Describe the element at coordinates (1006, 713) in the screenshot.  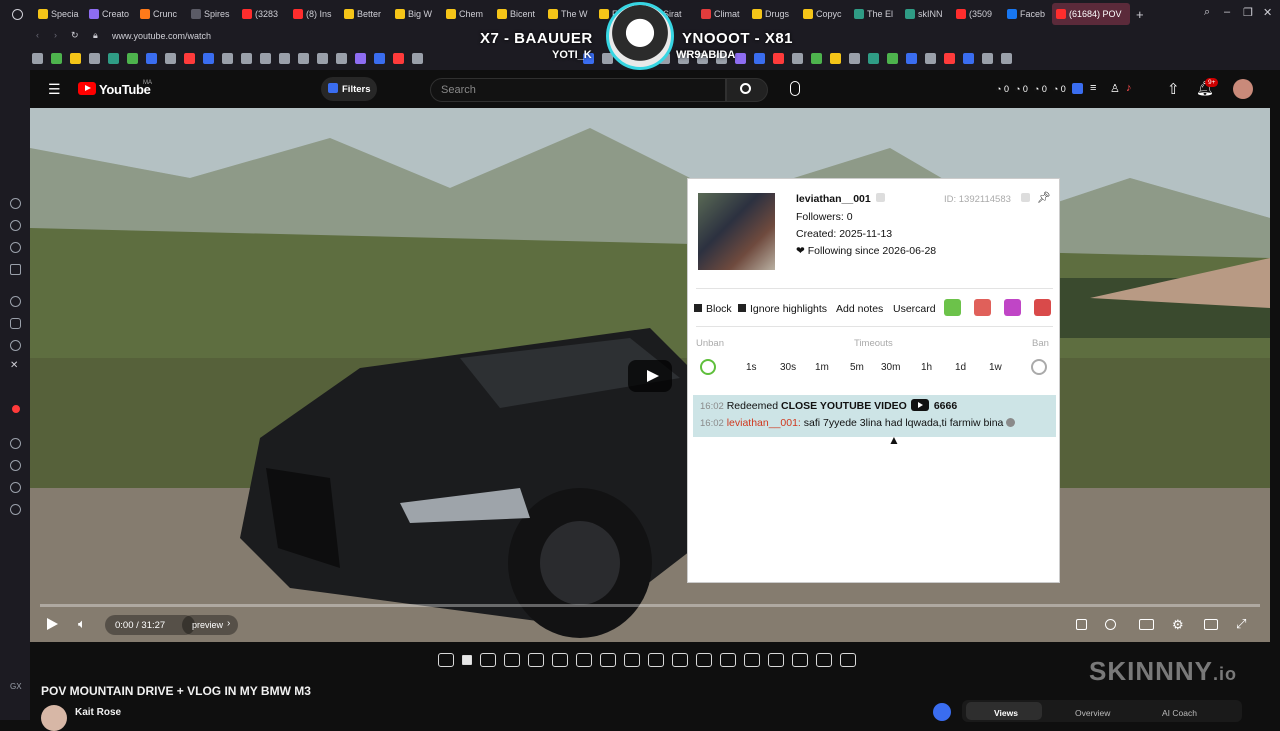
I see `tab-views: Views` at that location.